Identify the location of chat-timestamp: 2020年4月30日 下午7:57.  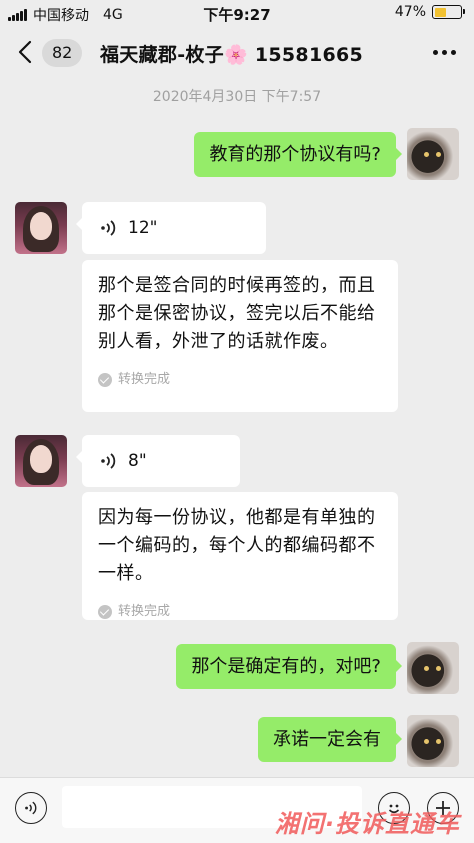
(237, 97).